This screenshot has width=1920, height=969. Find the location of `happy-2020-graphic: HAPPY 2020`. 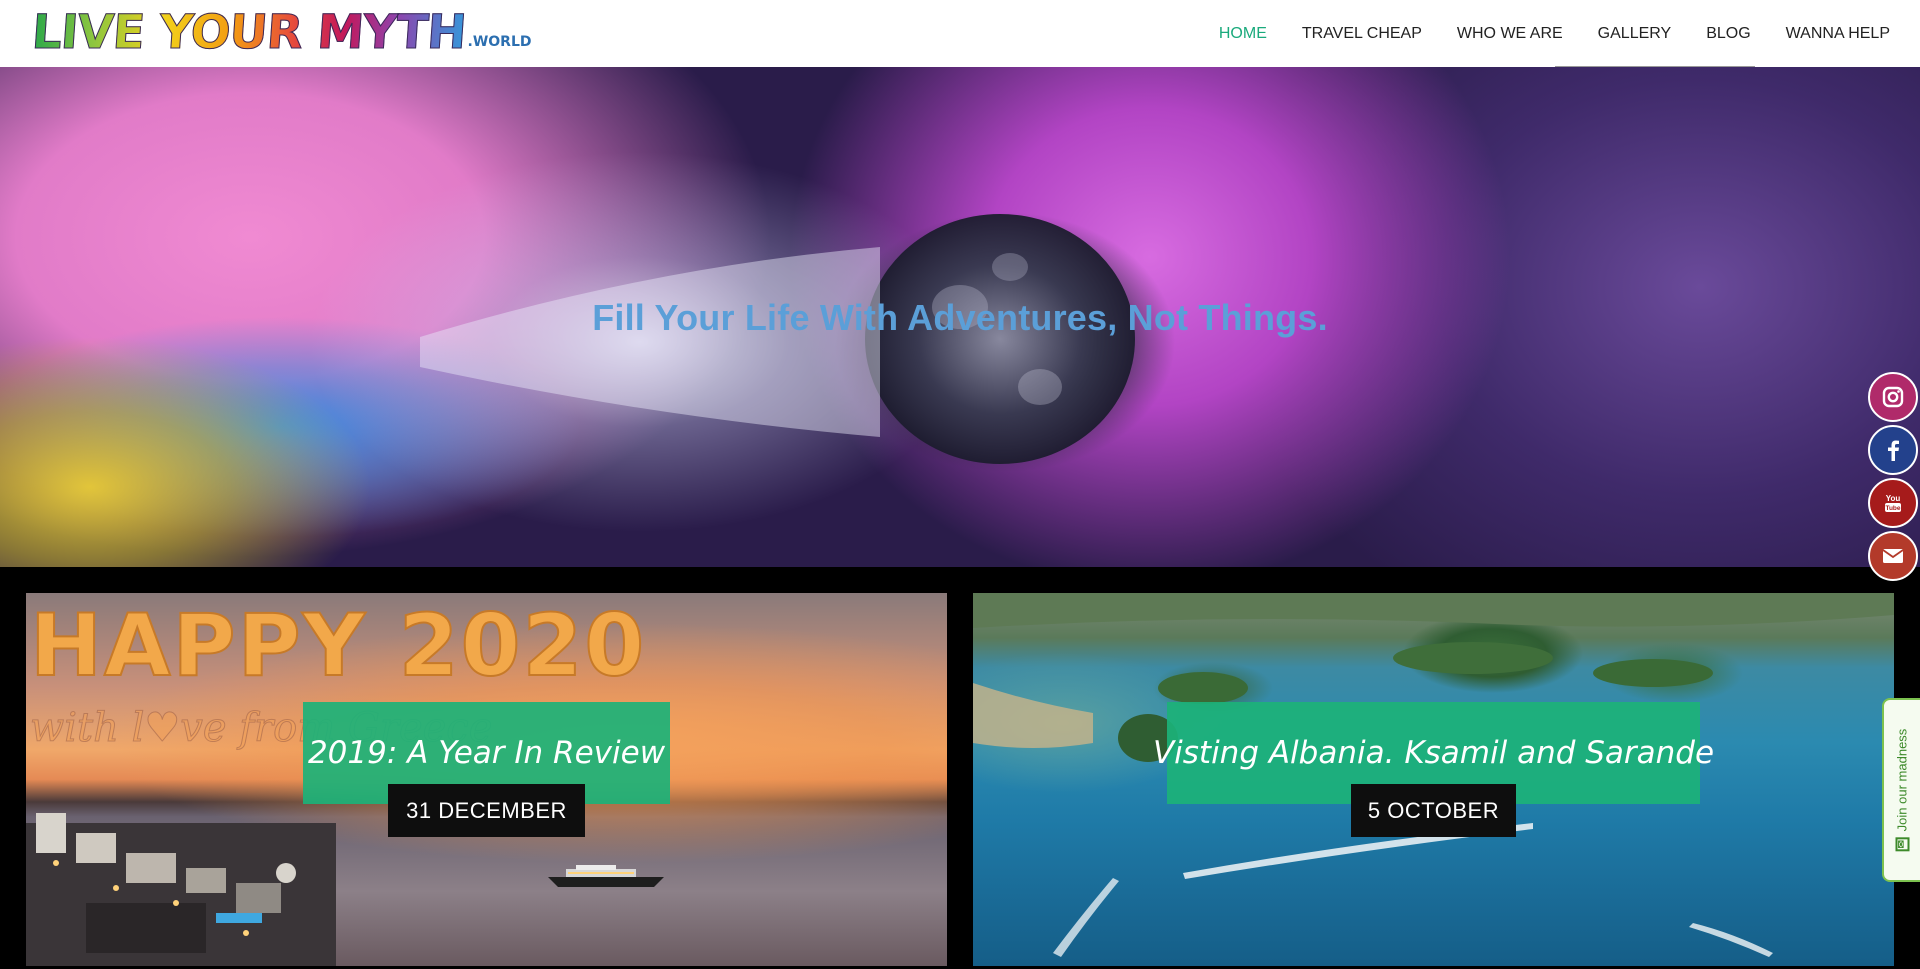

happy-2020-graphic: HAPPY 2020 is located at coordinates (338, 646).